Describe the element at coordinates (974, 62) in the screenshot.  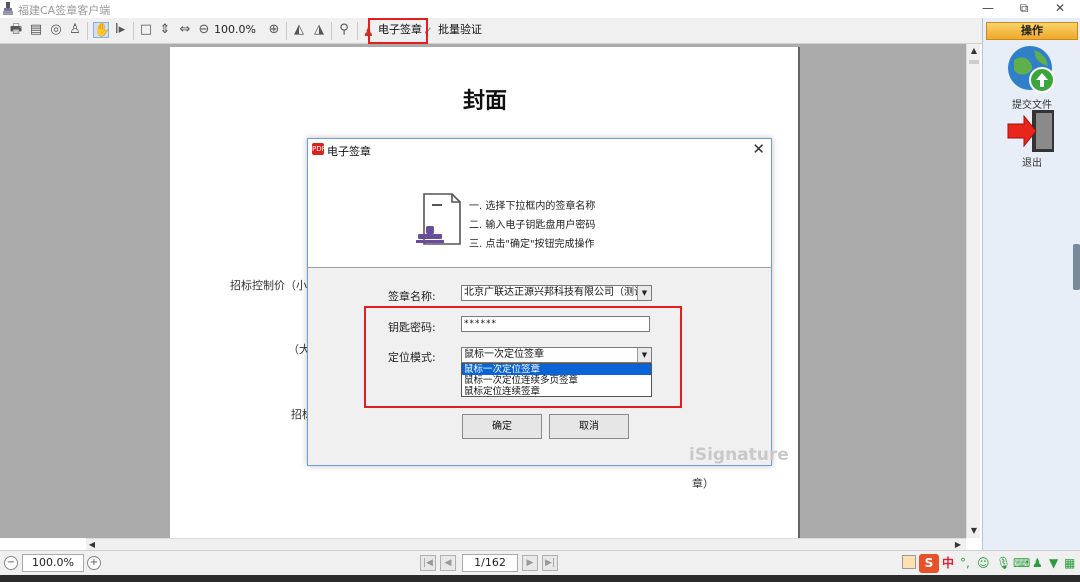
I see `vertical-scroll-thumb` at that location.